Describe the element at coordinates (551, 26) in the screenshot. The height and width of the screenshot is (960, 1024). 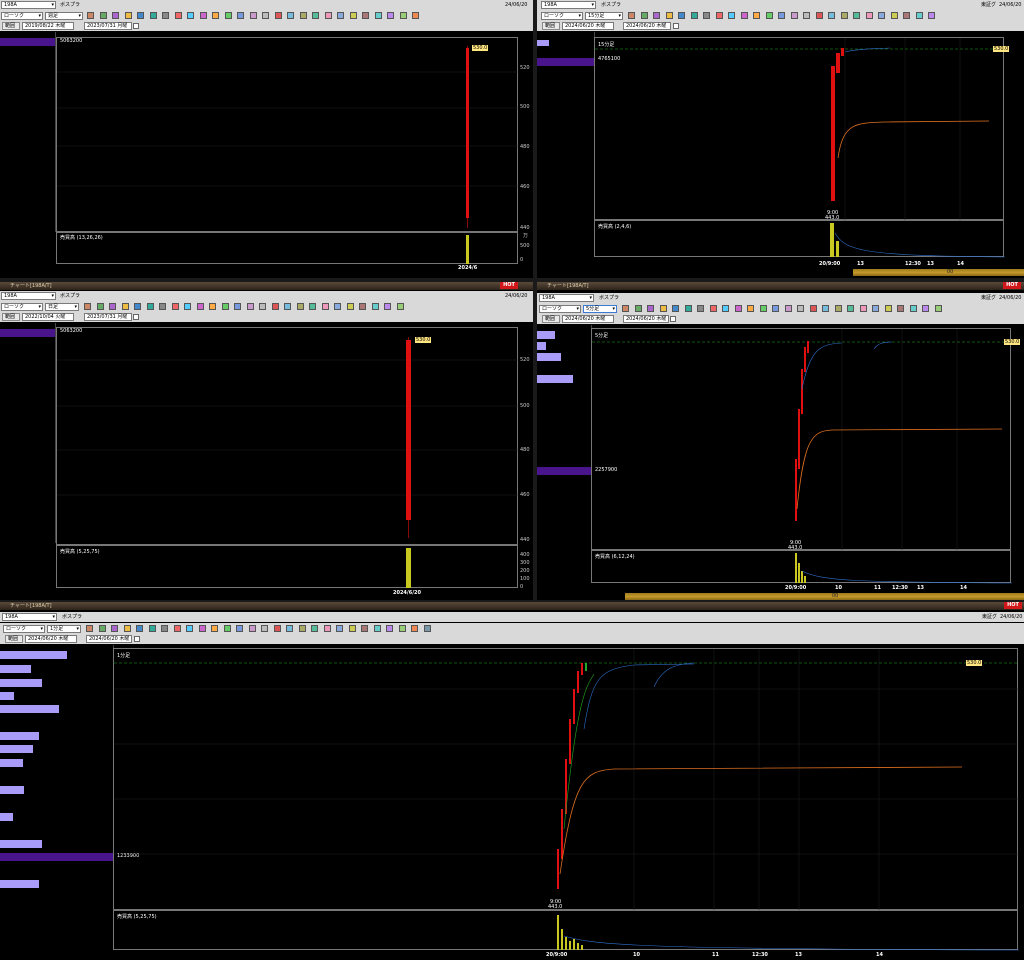
I see `range-button: 範囲` at that location.